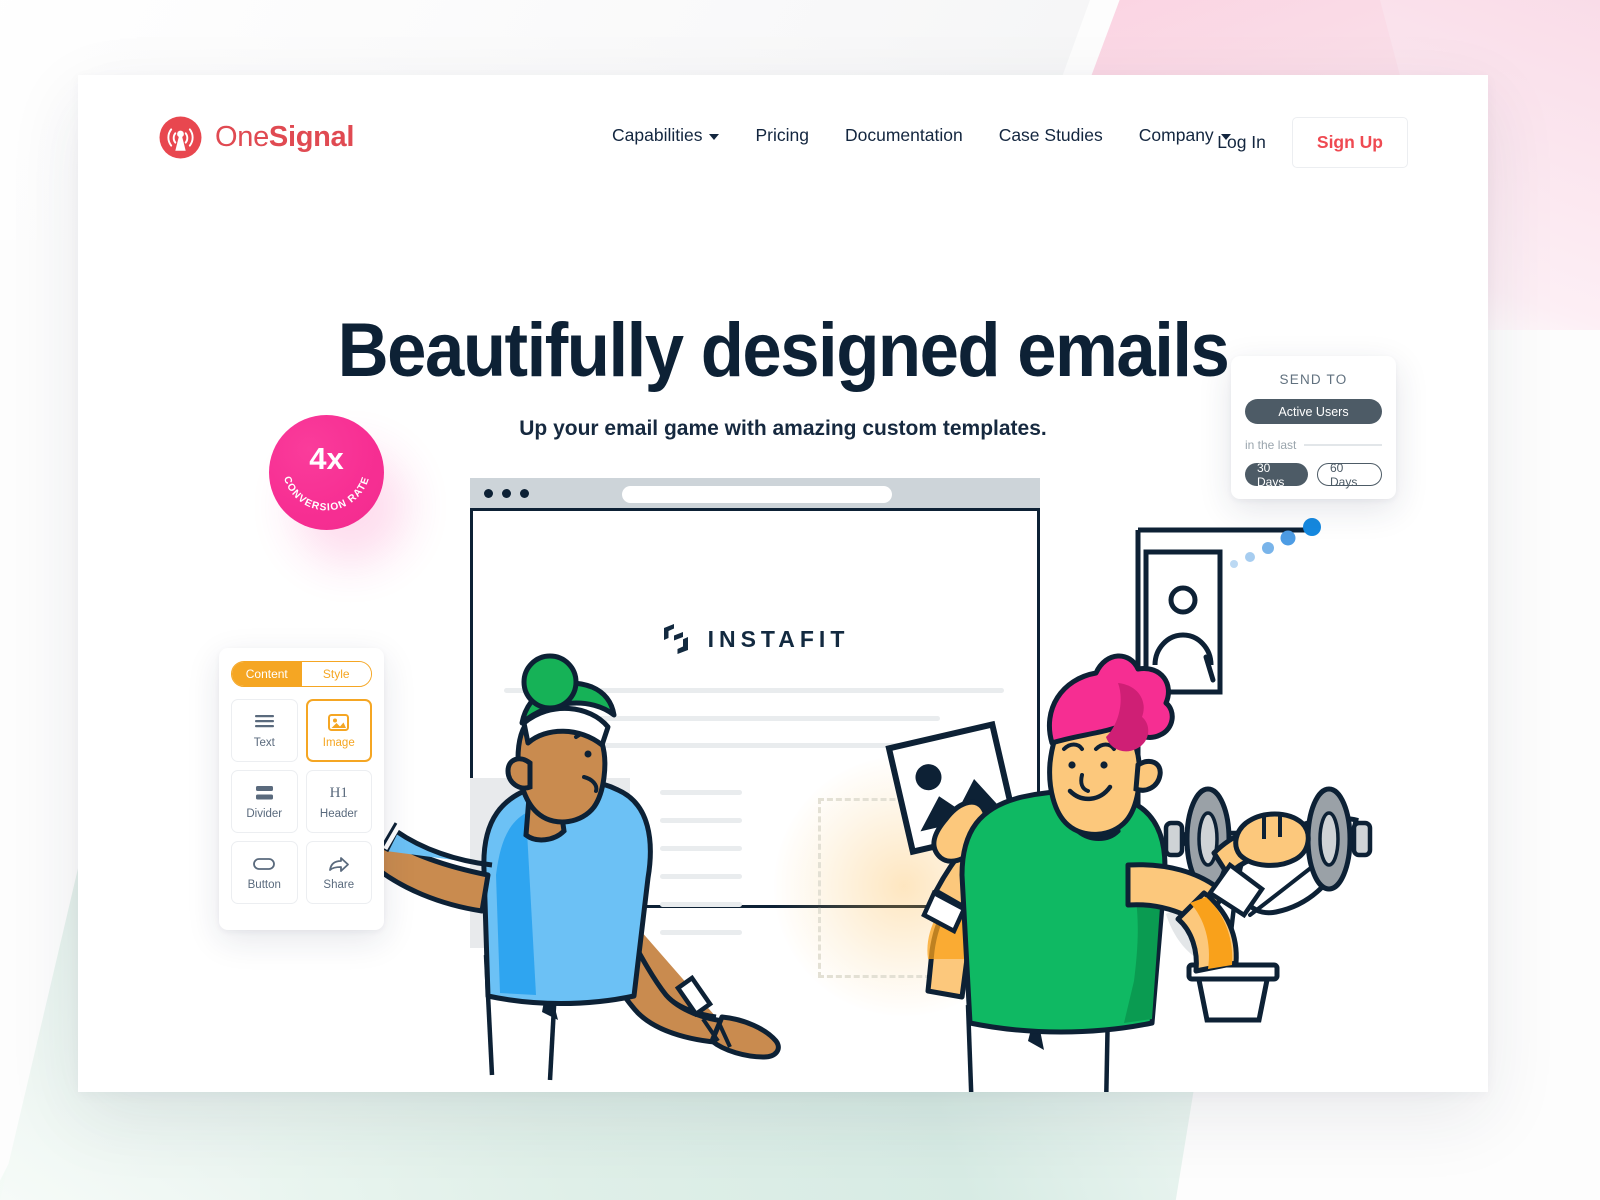  I want to click on block-tile-share: Share, so click(338, 872).